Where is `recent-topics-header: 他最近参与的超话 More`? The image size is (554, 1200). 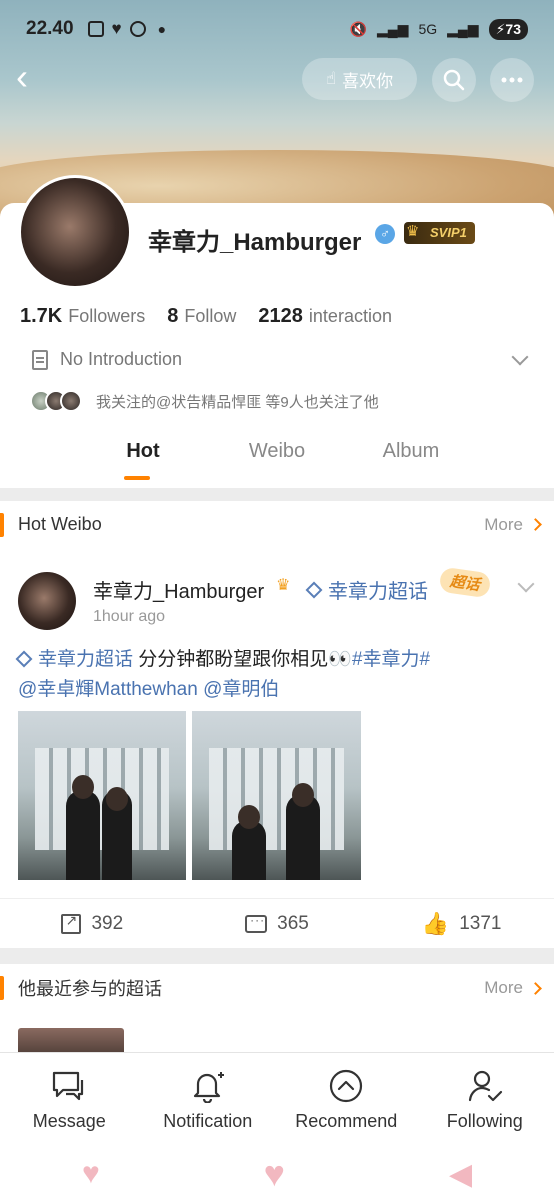 recent-topics-header: 他最近参与的超话 More is located at coordinates (277, 988).